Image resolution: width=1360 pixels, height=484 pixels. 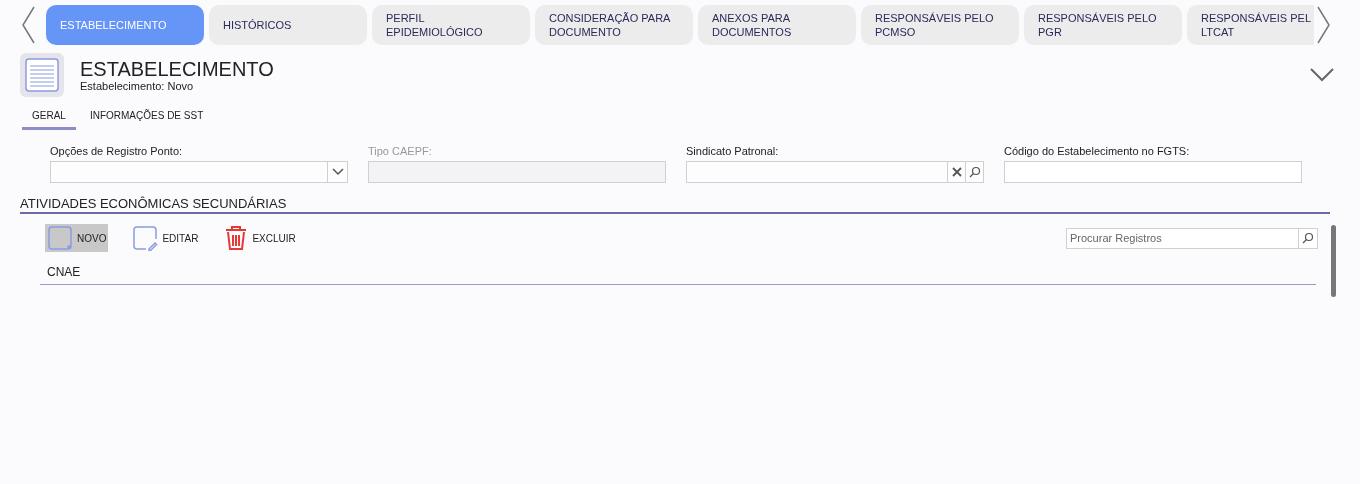 I want to click on column-header: CNAE, so click(x=63, y=272).